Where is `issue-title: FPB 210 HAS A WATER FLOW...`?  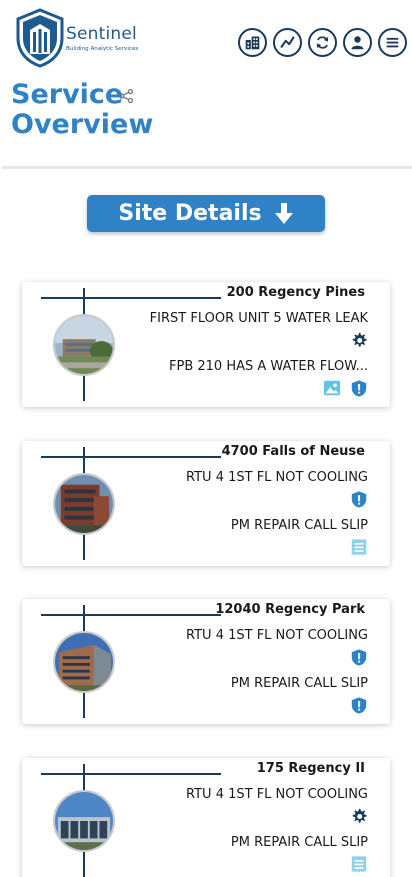
issue-title: FPB 210 HAS A WATER FLOW... is located at coordinates (268, 366).